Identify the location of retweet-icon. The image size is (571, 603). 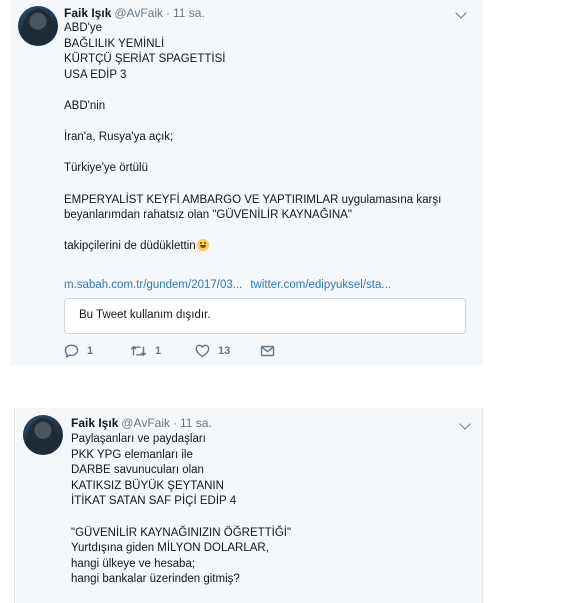
(138, 351).